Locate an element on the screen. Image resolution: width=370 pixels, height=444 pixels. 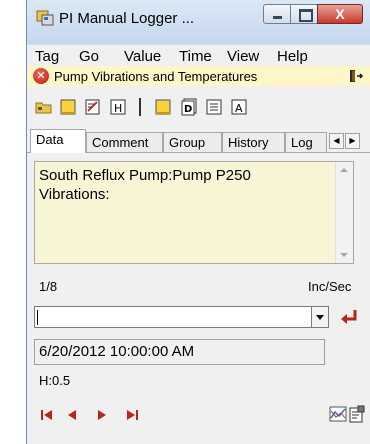
menu-tag: Tag is located at coordinates (47, 56).